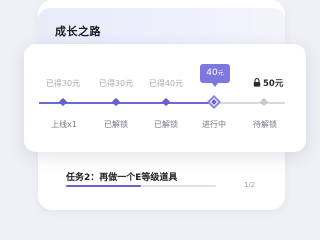 This screenshot has width=320, height=240. Describe the element at coordinates (166, 83) in the screenshot. I see `reward-label-3: 已得40元` at that location.